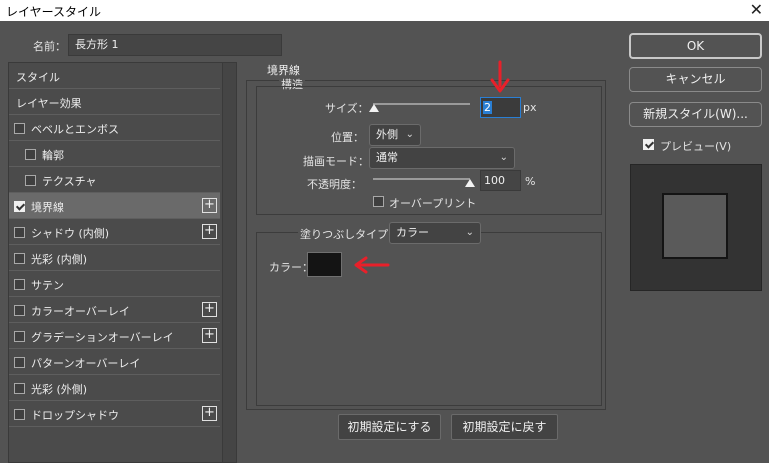 This screenshot has height=463, width=769. What do you see at coordinates (49, 46) in the screenshot?
I see `name-label: 名前：` at bounding box center [49, 46].